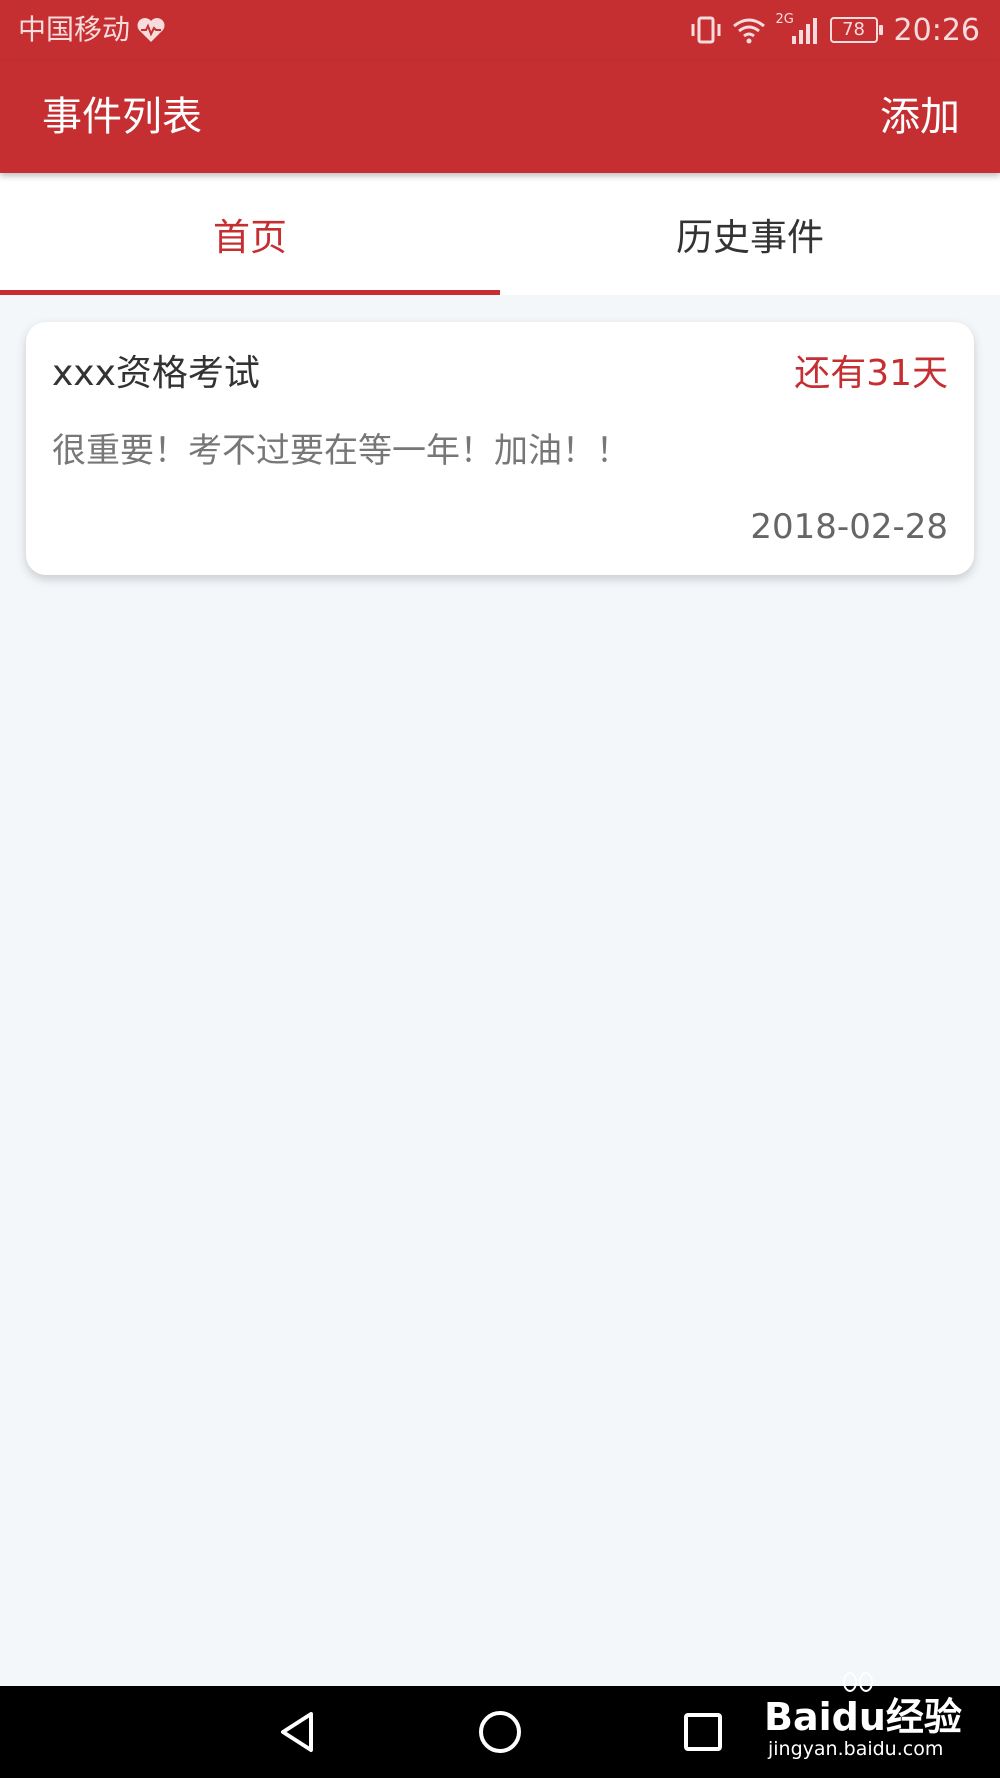 The height and width of the screenshot is (1778, 1000). Describe the element at coordinates (804, 31) in the screenshot. I see `signal-icon` at that location.